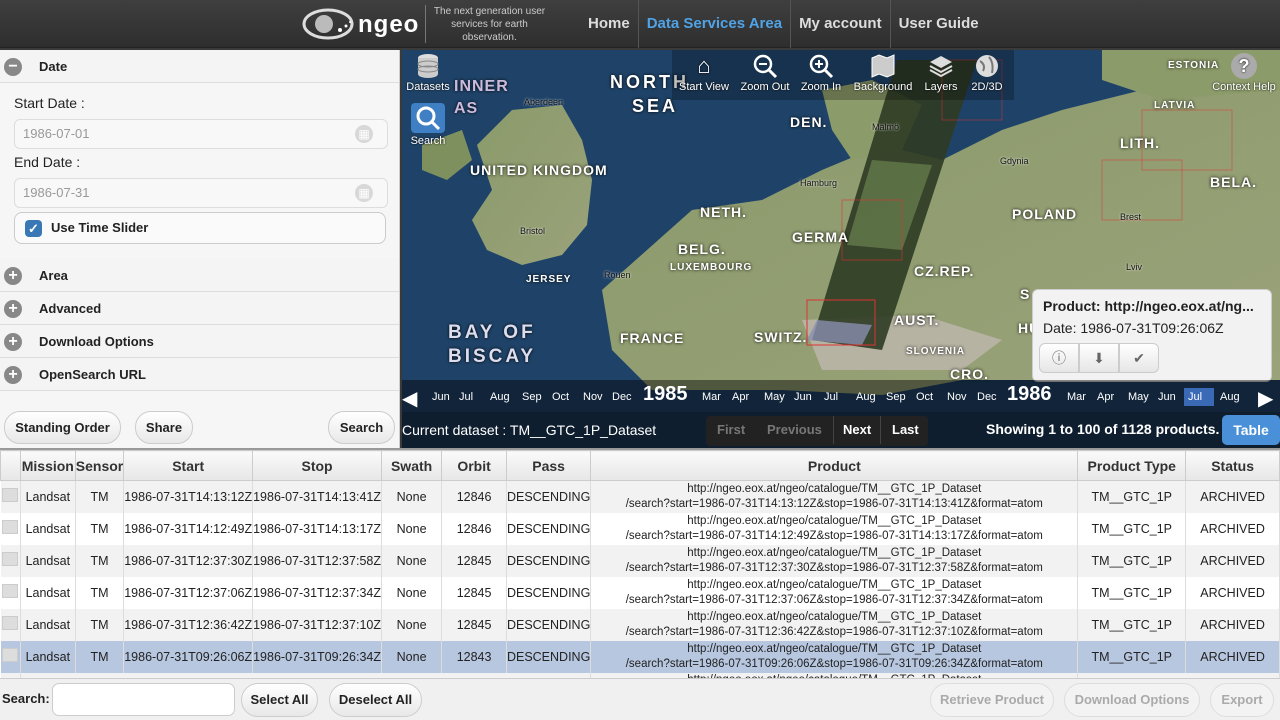 This screenshot has height=720, width=1280. What do you see at coordinates (359, 24) in the screenshot?
I see `ngeo-logo: ngeo` at bounding box center [359, 24].